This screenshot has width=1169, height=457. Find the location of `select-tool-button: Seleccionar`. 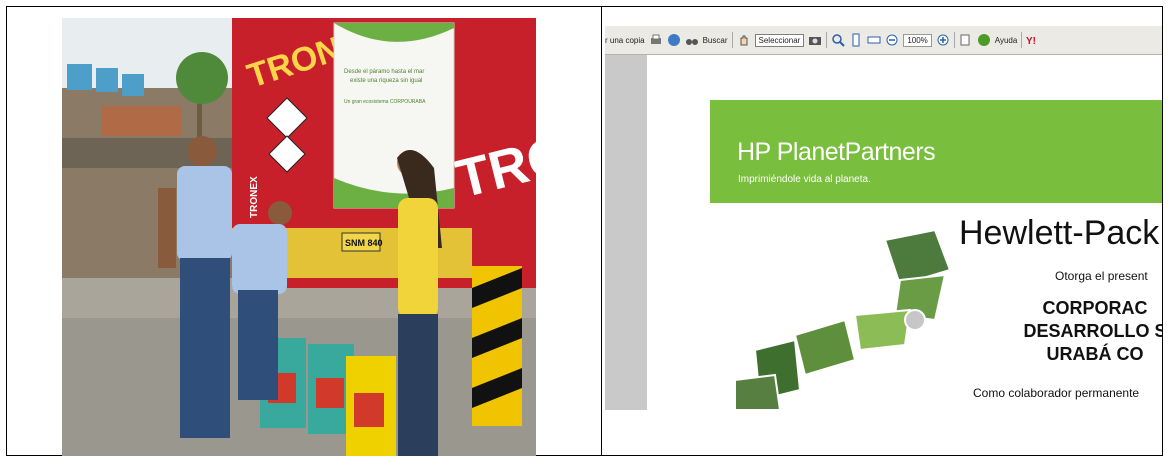

select-tool-button: Seleccionar is located at coordinates (779, 40).